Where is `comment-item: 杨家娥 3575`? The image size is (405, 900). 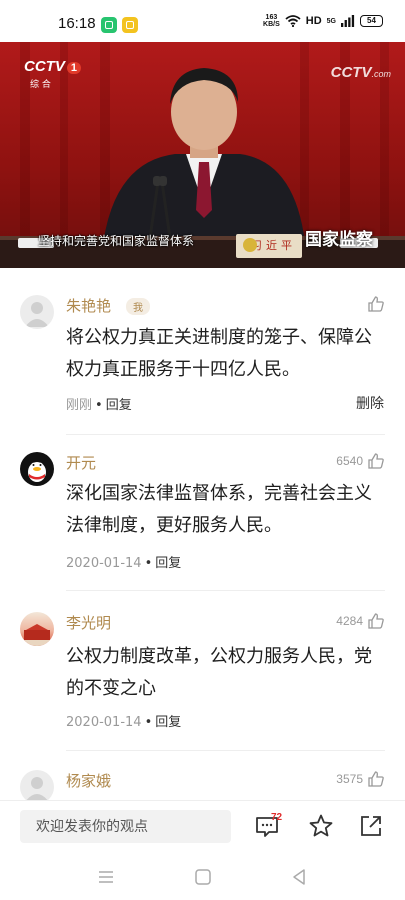
comment-item: 杨家娥 3575 is located at coordinates (202, 778).